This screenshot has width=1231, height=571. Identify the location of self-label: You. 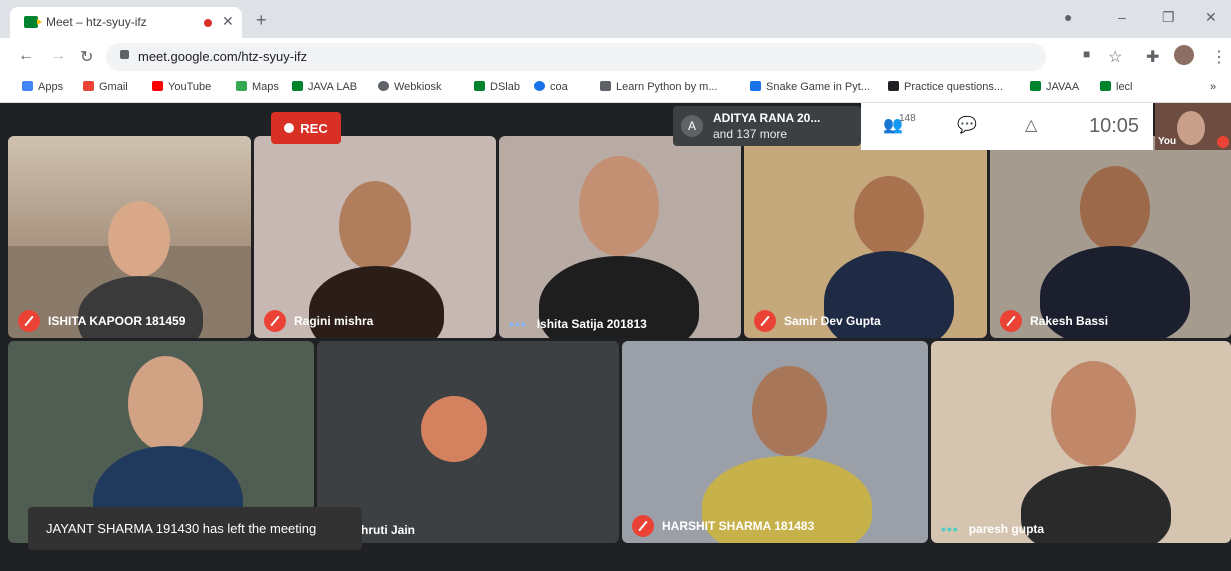
(1167, 141).